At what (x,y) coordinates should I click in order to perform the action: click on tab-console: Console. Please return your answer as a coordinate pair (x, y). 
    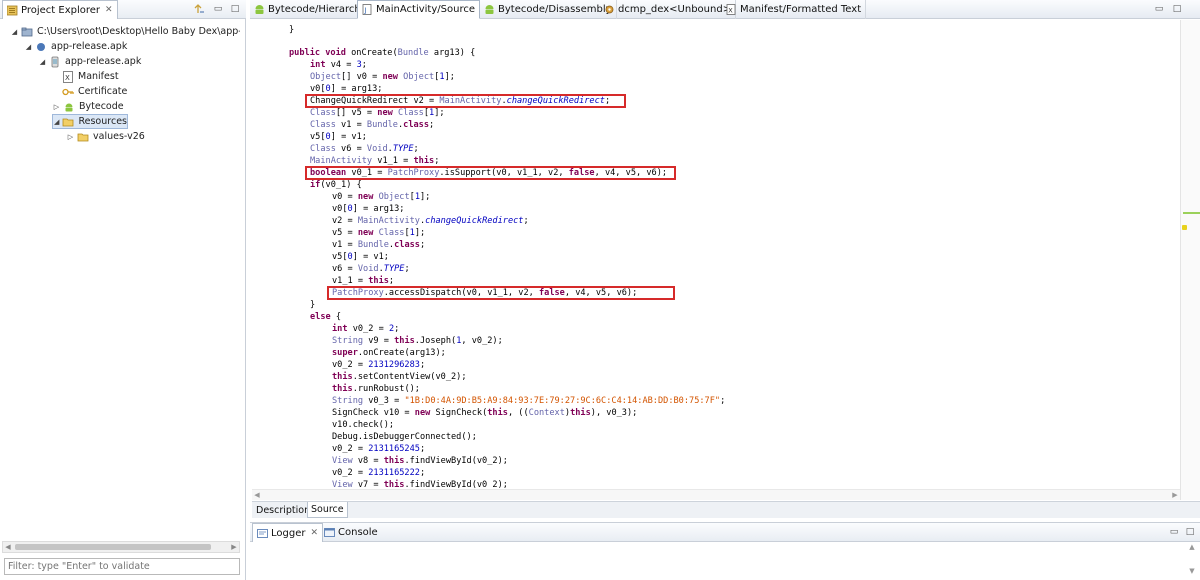
    Looking at the image, I should click on (351, 532).